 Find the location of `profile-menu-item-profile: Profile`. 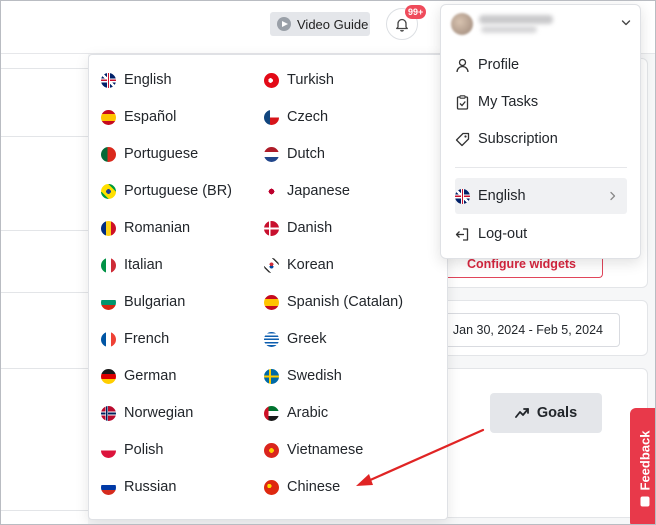

profile-menu-item-profile: Profile is located at coordinates (487, 65).